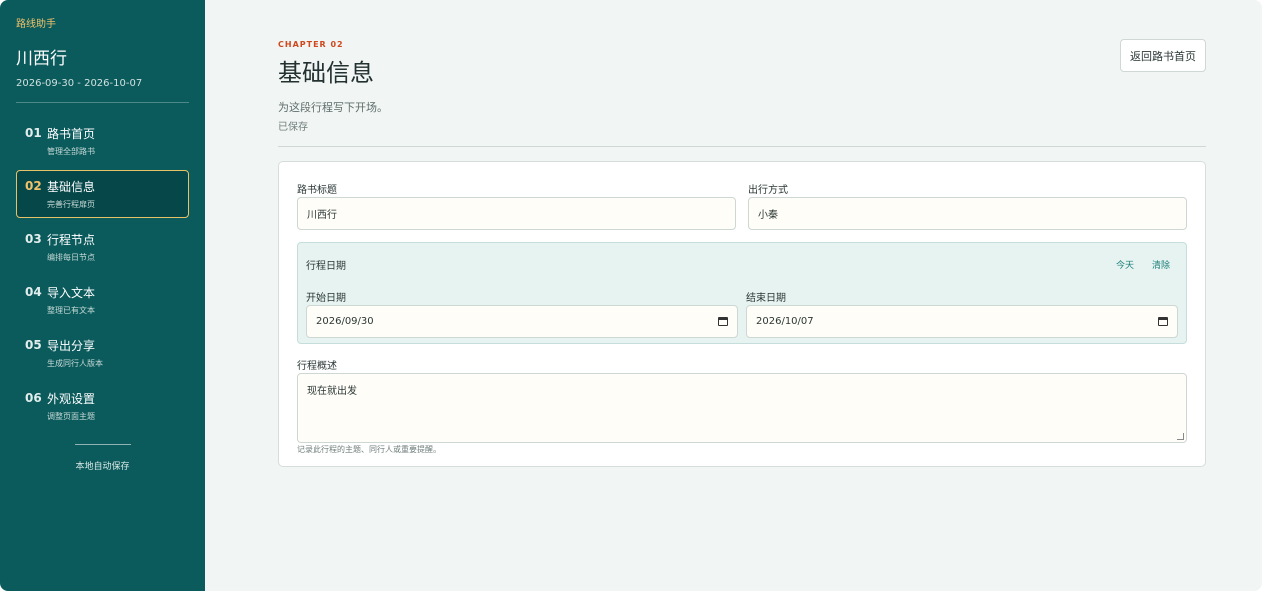  I want to click on sidebar-item-export: 05 导出分享 生成同行人版本, so click(102, 353).